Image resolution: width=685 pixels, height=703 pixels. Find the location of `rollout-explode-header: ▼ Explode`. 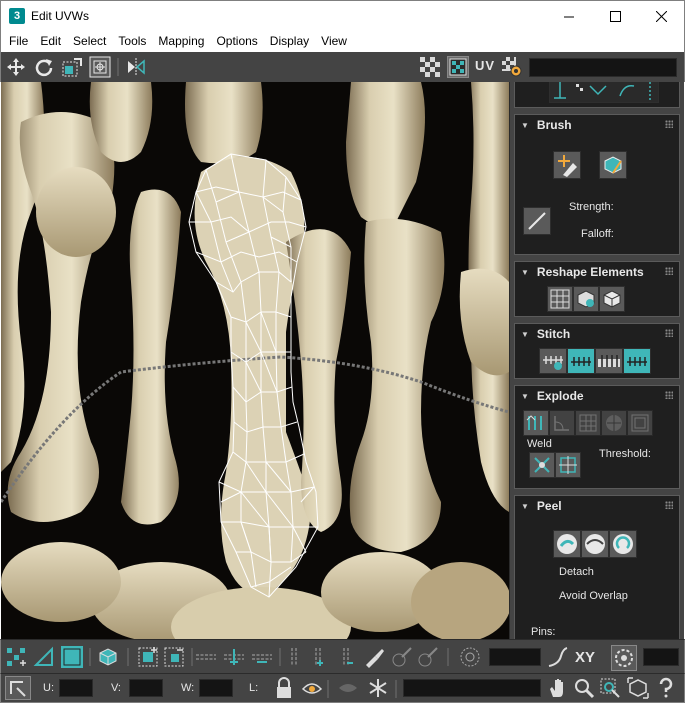

rollout-explode-header: ▼ Explode is located at coordinates (597, 396).